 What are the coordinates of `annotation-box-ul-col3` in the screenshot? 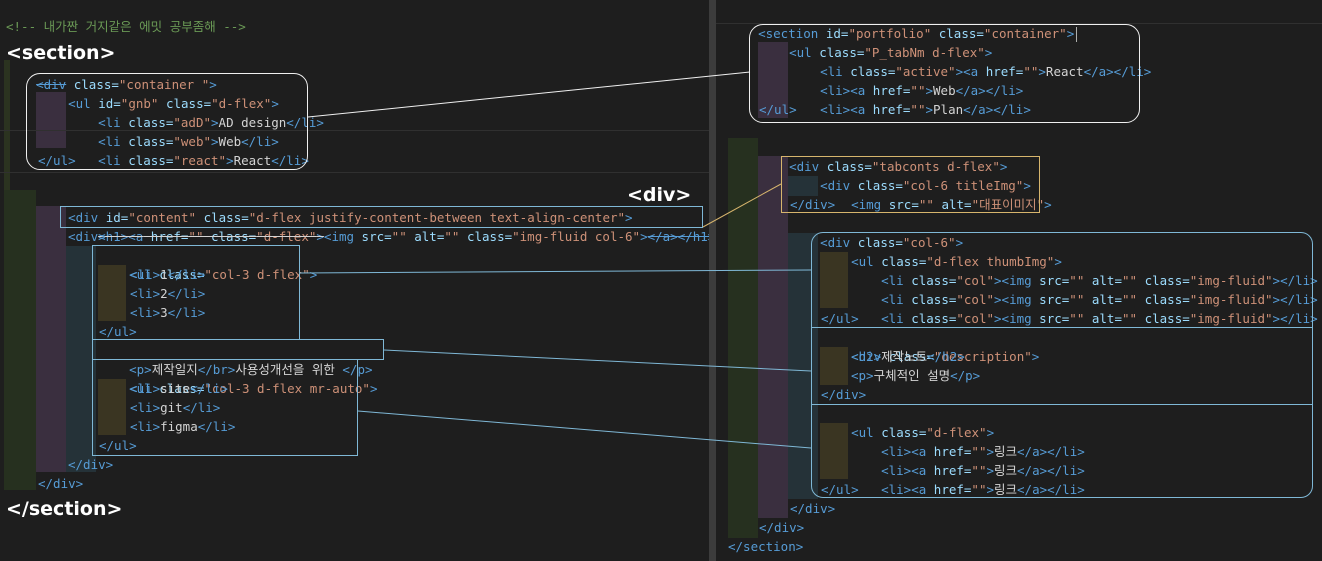 It's located at (196, 292).